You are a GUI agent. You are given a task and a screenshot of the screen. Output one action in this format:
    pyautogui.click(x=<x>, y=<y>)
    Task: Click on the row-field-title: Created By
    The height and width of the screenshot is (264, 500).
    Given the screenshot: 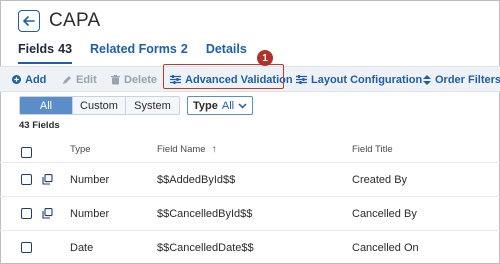 What is the action you would take?
    pyautogui.click(x=380, y=179)
    